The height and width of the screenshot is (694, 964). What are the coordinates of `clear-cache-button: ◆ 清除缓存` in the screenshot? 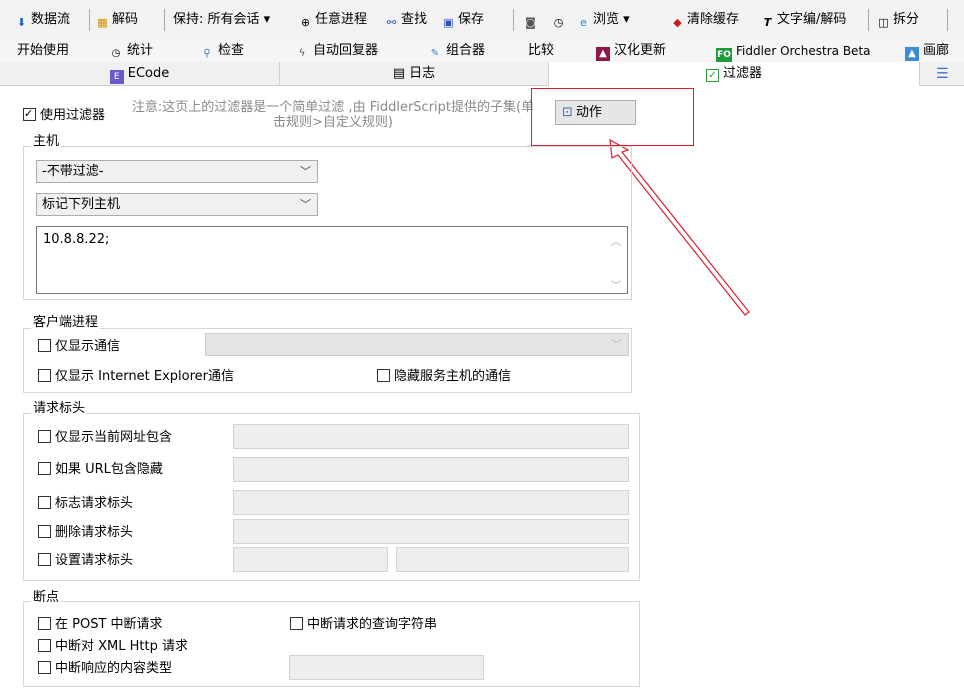 It's located at (704, 20).